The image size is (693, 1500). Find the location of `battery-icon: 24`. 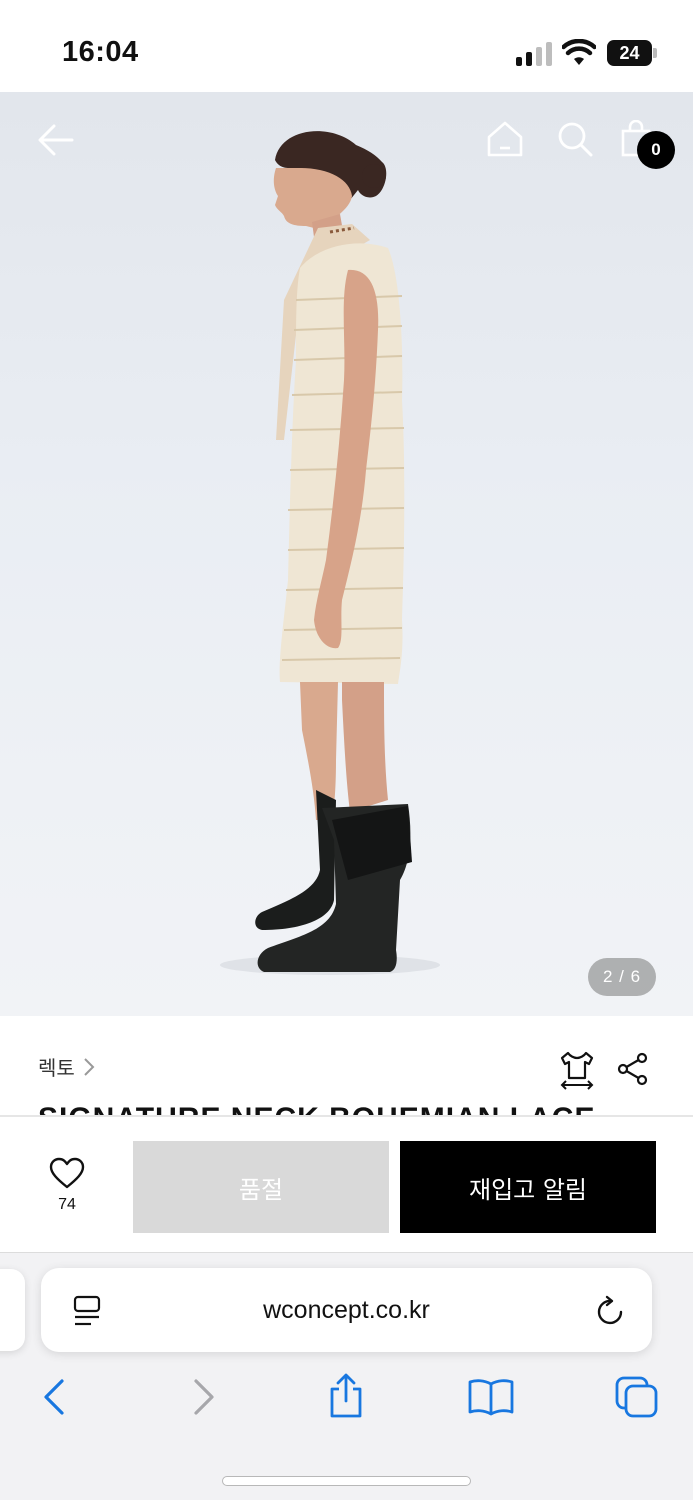

battery-icon: 24 is located at coordinates (632, 53).